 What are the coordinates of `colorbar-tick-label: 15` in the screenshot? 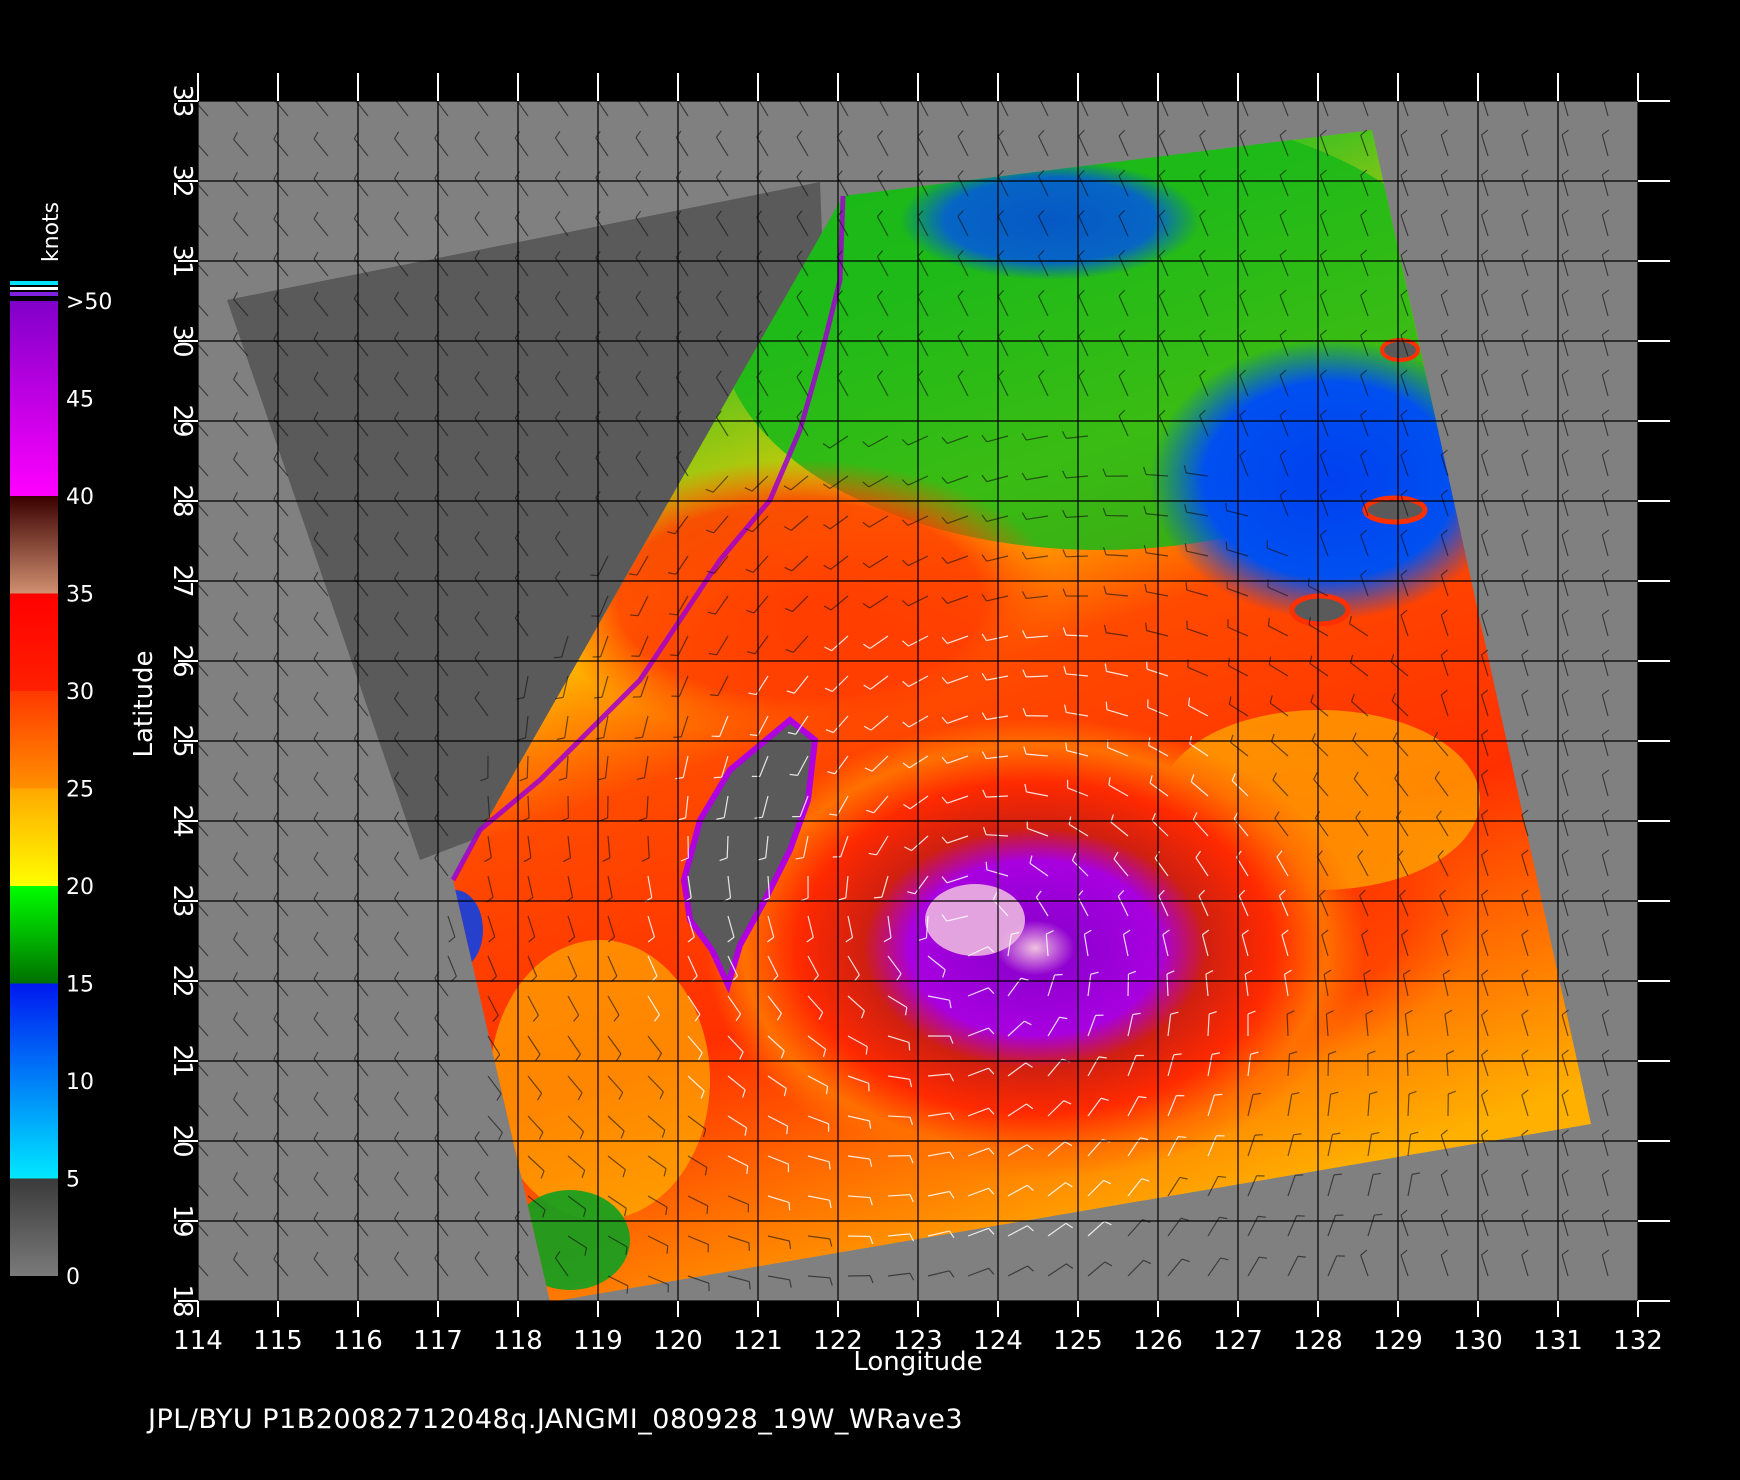 It's located at (80, 985).